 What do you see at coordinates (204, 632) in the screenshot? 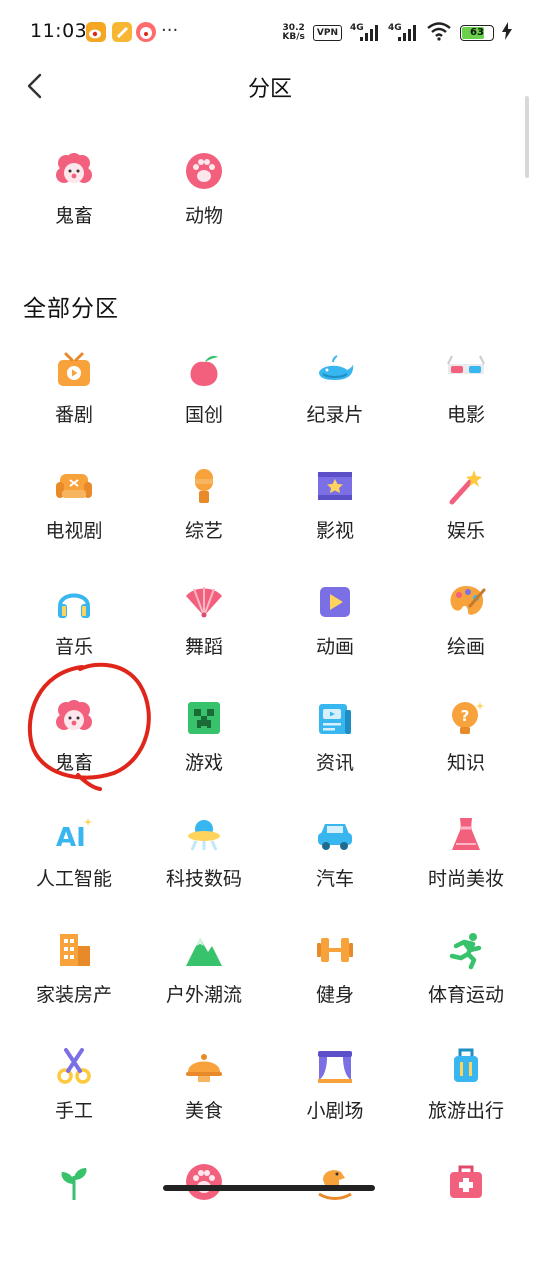
I see `category-item: 舞蹈` at bounding box center [204, 632].